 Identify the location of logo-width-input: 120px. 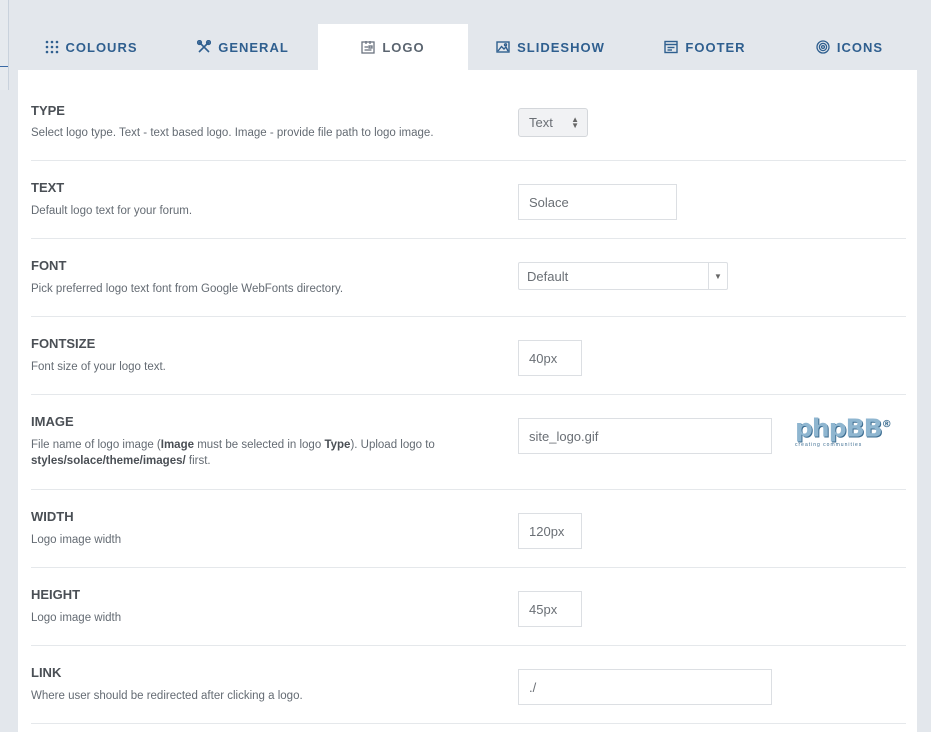
(550, 531).